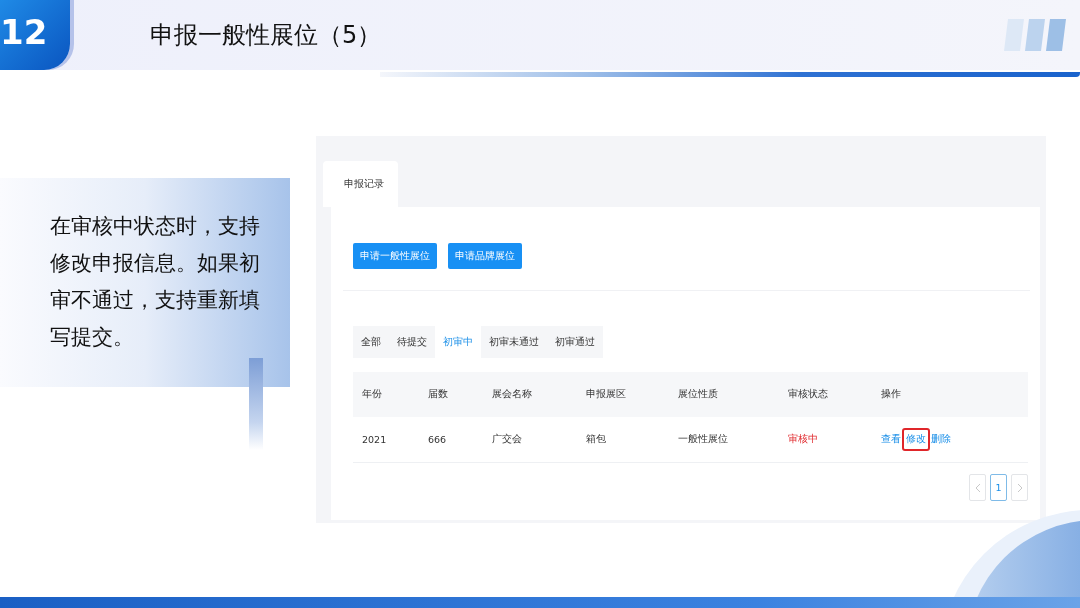 This screenshot has height=608, width=1080. I want to click on table-cell-text: 2021, so click(374, 439).